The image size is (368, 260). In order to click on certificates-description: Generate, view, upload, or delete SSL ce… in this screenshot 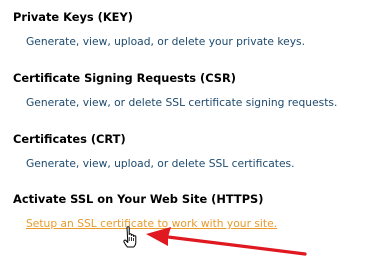, I will do `click(194, 164)`.